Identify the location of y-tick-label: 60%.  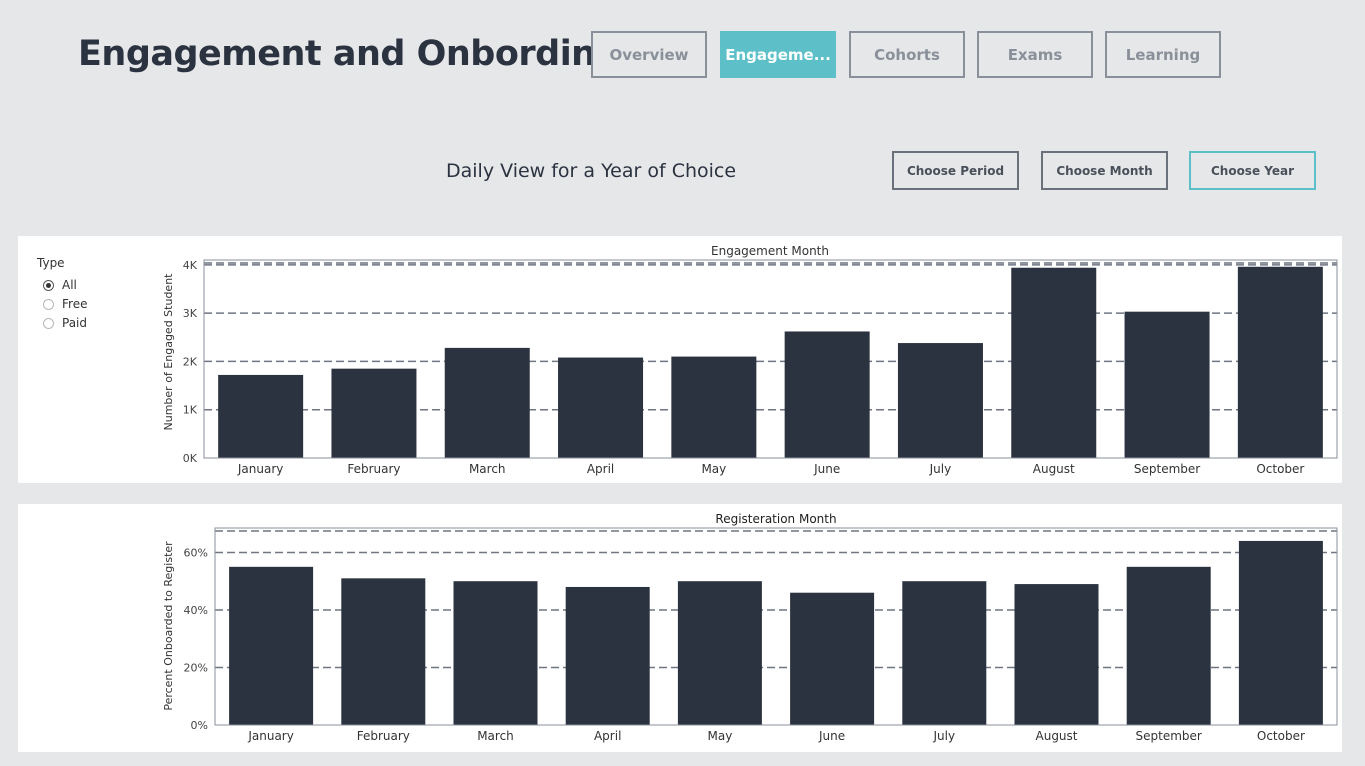
(196, 552).